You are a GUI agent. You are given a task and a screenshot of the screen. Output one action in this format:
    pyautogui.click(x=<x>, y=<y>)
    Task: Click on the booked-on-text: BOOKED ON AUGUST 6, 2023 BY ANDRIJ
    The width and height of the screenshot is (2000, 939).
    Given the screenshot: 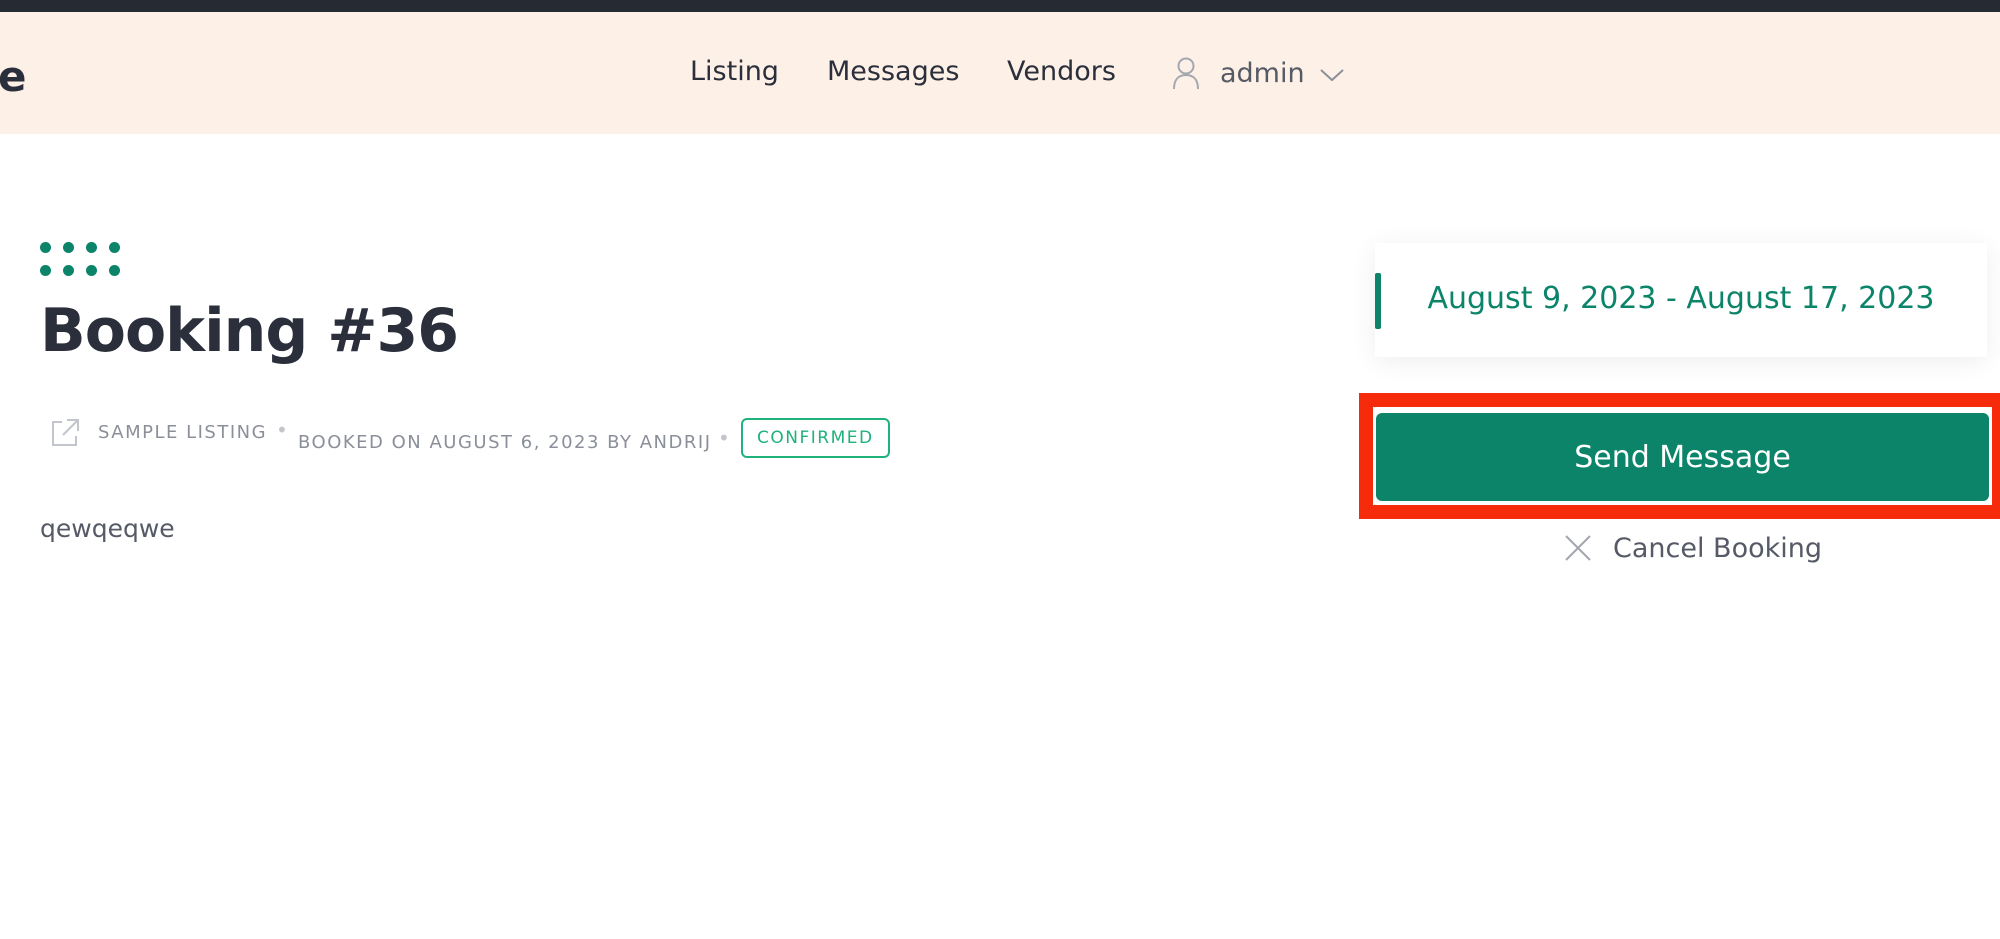 What is the action you would take?
    pyautogui.click(x=505, y=442)
    